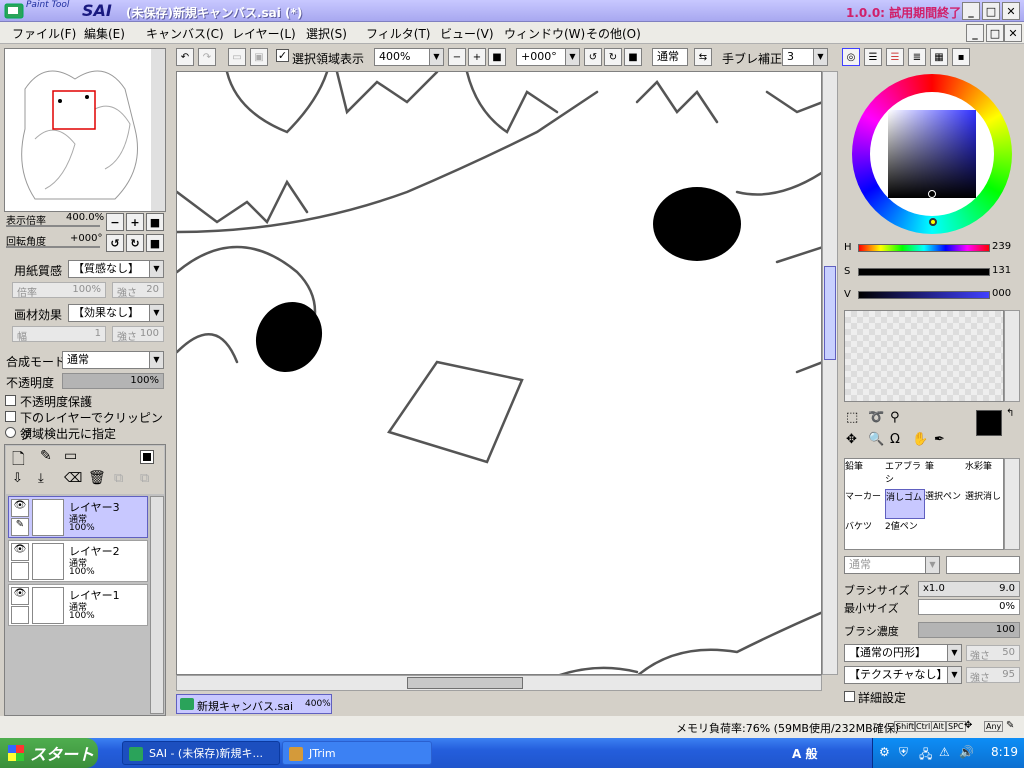  I want to click on layer-row: 👁 レイヤー2 通常 100%, so click(78, 561).